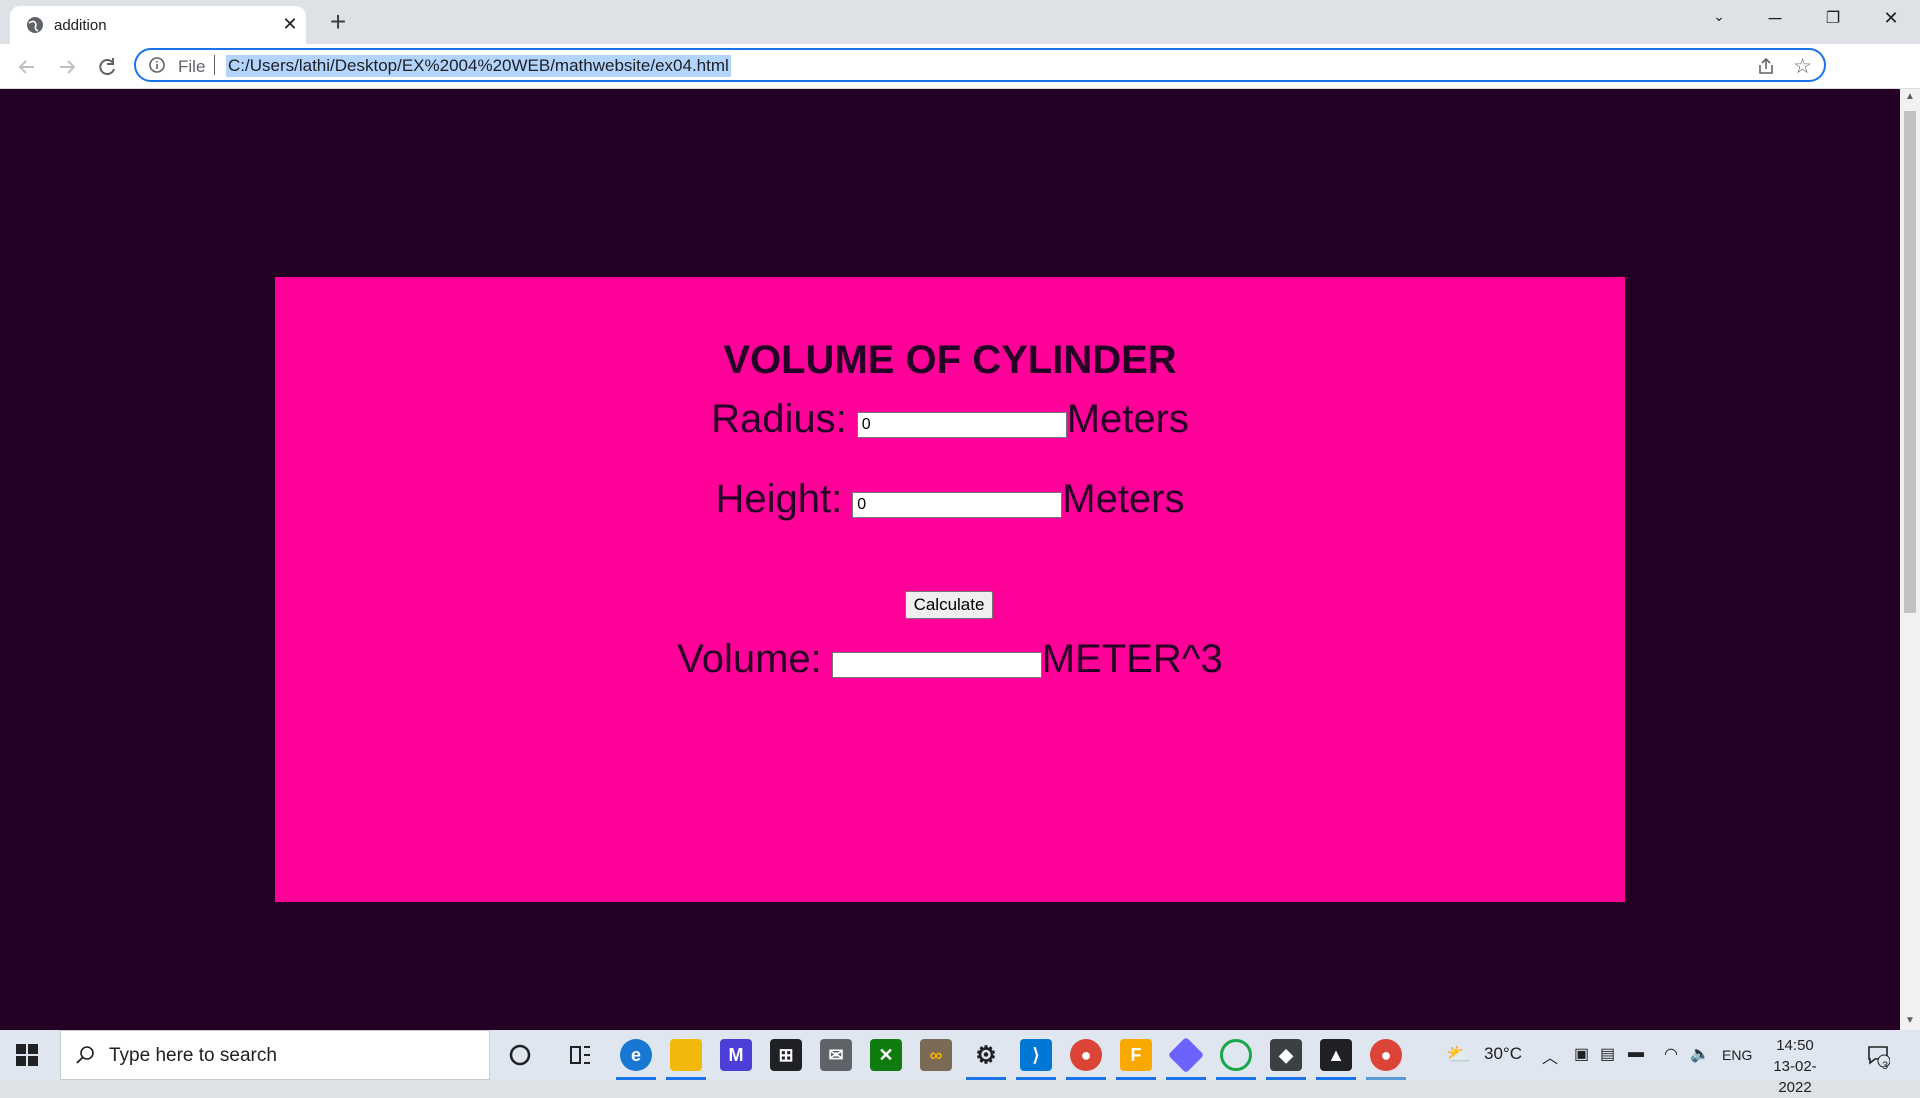 This screenshot has width=1920, height=1098. I want to click on scroll-up-icon: ▲, so click(1910, 96).